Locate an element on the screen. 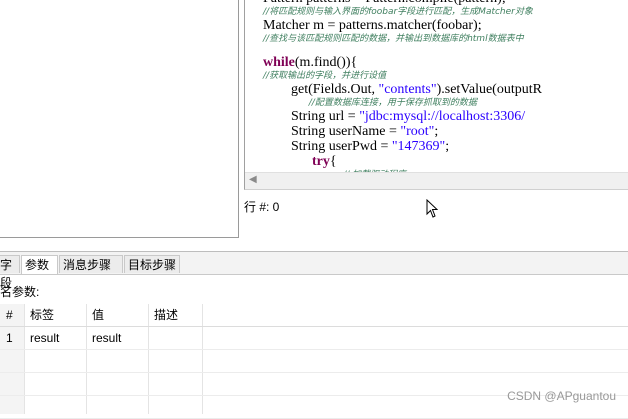 The image size is (628, 419). watermark: CSDN @APguantou is located at coordinates (561, 396).